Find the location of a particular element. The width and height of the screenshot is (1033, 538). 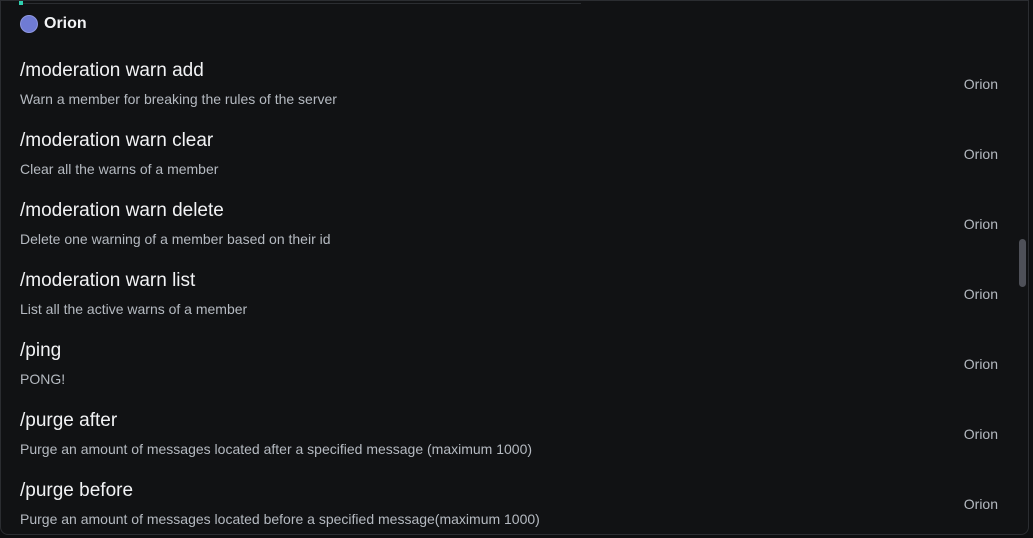

top-divider is located at coordinates (300, 2).